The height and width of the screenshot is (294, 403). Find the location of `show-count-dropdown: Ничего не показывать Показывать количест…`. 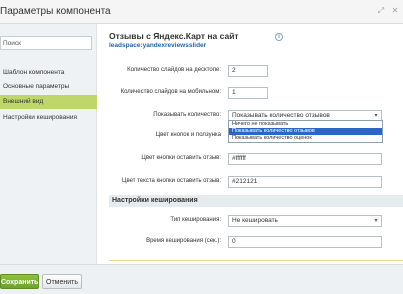

show-count-dropdown: Ничего не показывать Показывать количест… is located at coordinates (305, 131).